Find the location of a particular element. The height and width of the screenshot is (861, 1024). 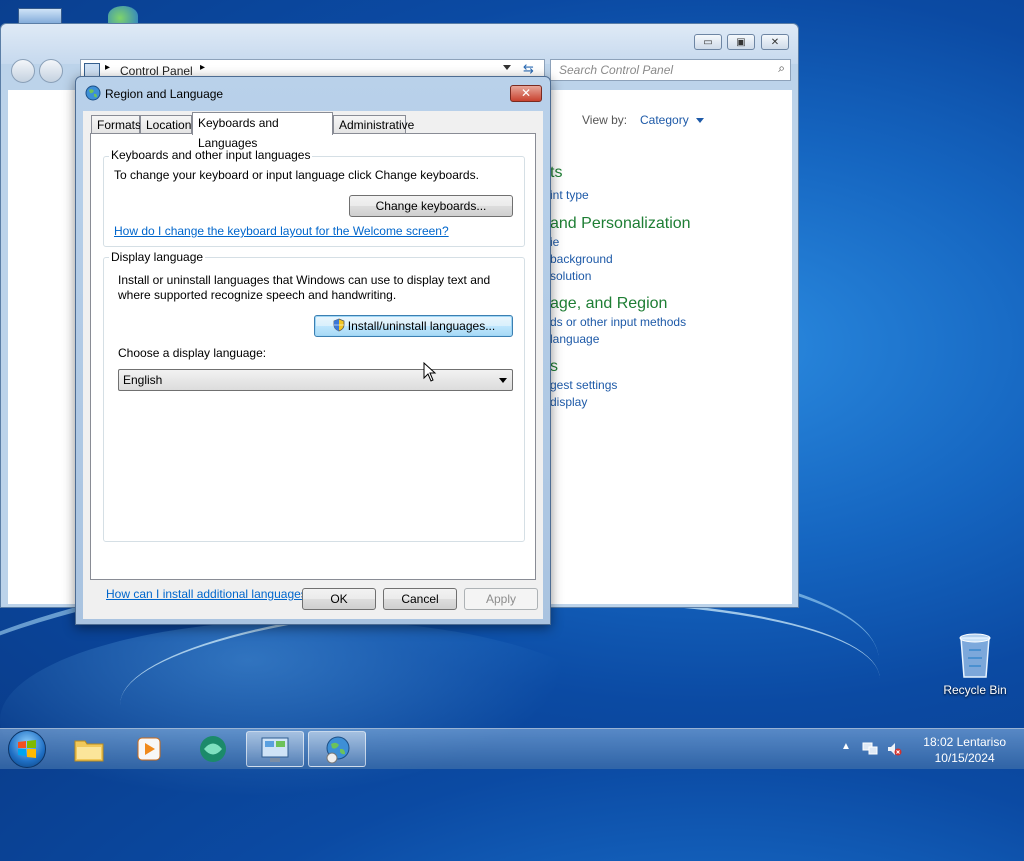

recycle-bin: Recycle Bin is located at coordinates (975, 663).